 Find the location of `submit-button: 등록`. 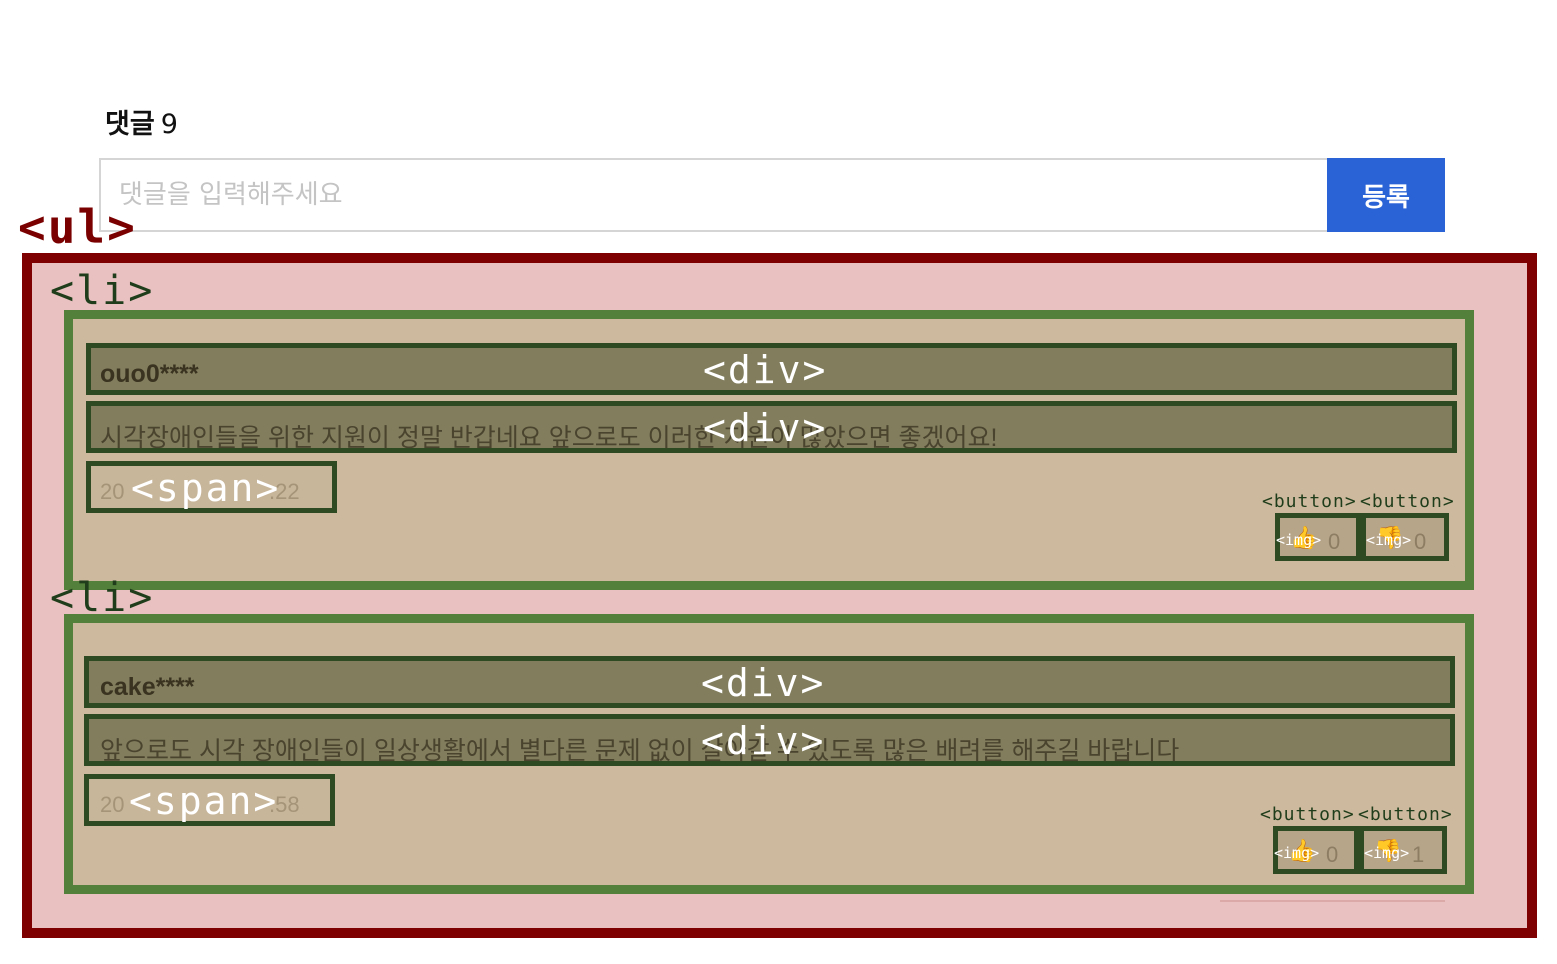

submit-button: 등록 is located at coordinates (1386, 195).